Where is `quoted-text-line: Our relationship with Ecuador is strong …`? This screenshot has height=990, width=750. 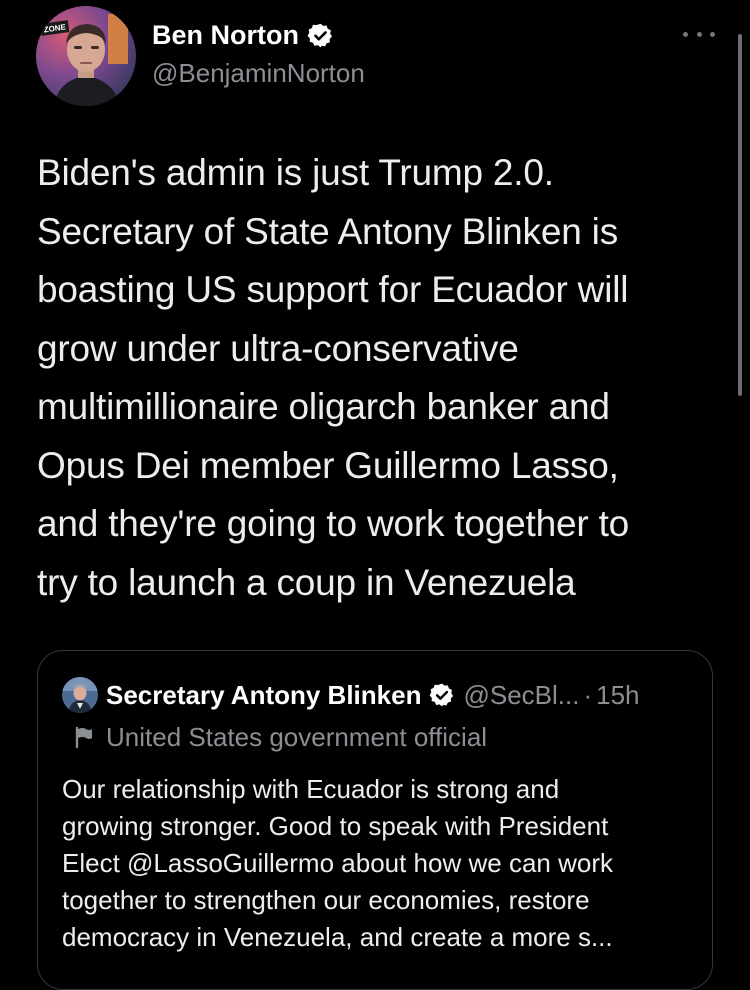 quoted-text-line: Our relationship with Ecuador is strong … is located at coordinates (311, 789).